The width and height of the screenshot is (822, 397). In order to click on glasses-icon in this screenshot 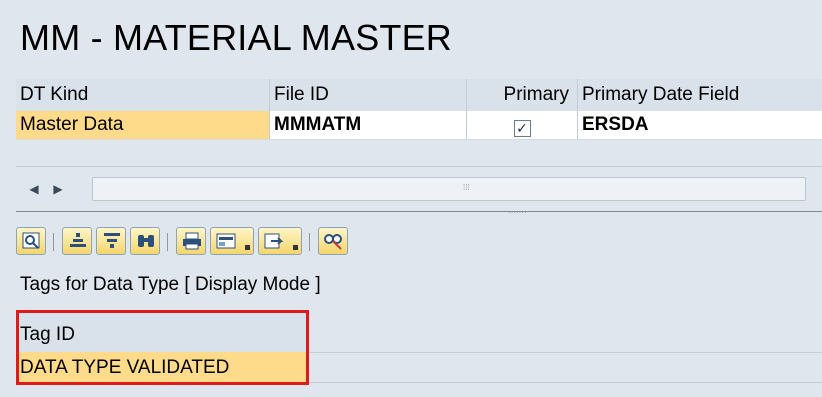, I will do `click(333, 242)`.